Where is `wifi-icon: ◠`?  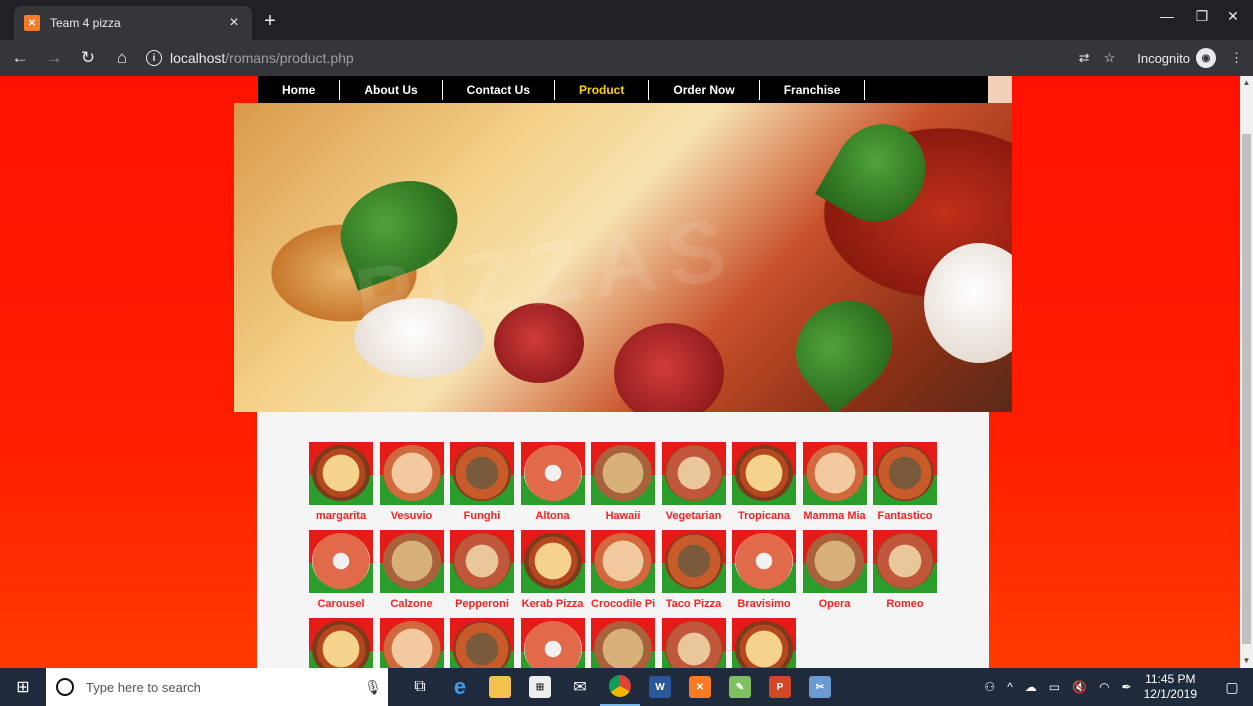 wifi-icon: ◠ is located at coordinates (1104, 687).